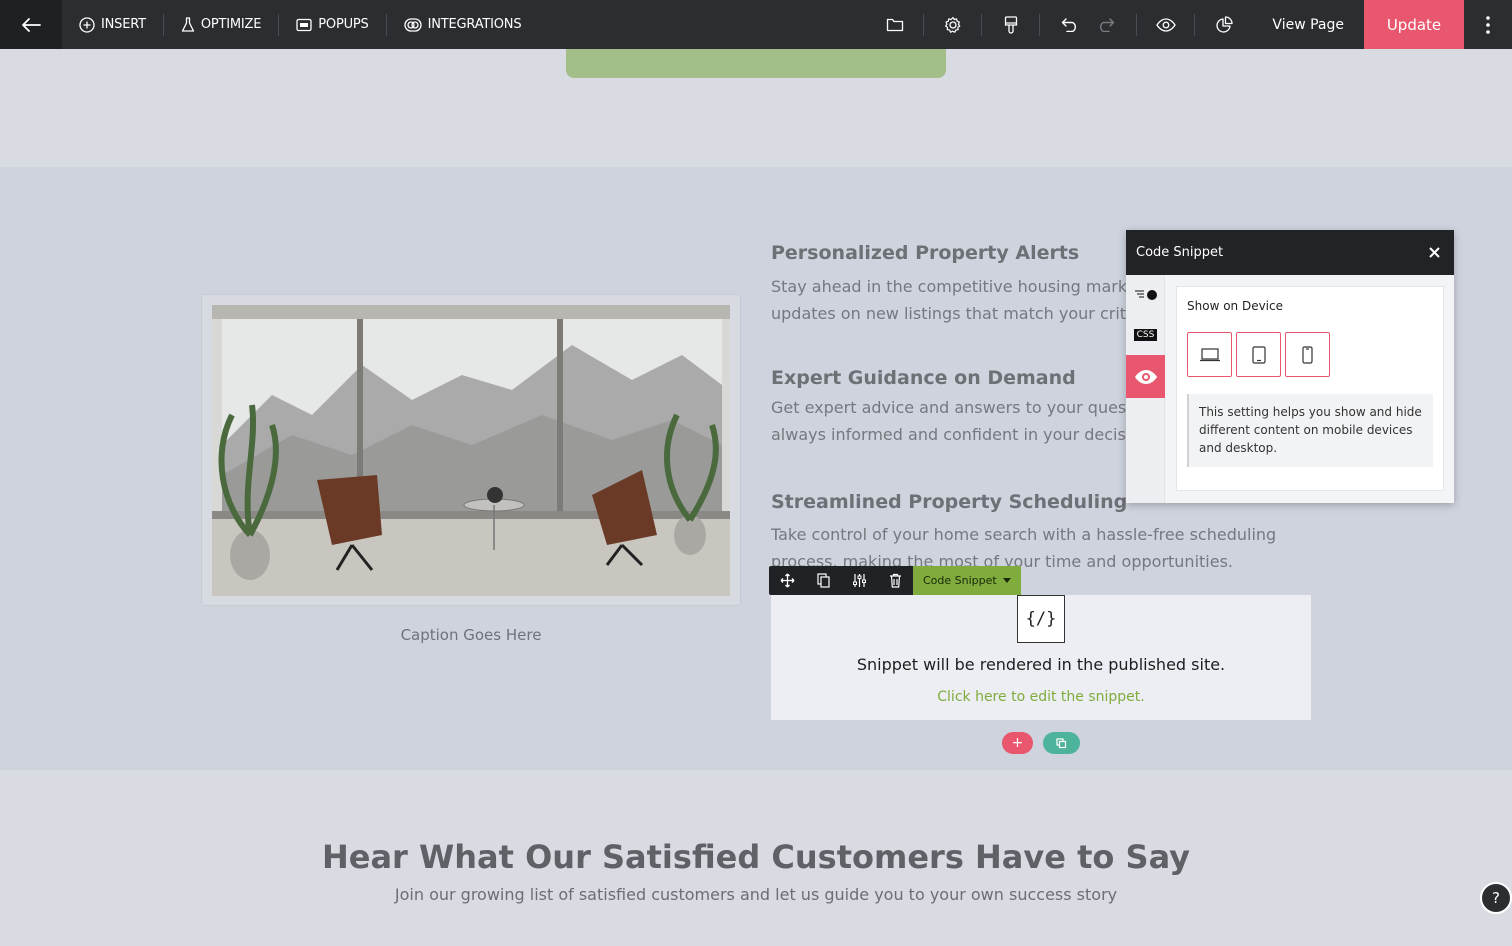 The width and height of the screenshot is (1512, 946). I want to click on move-icon, so click(787, 580).